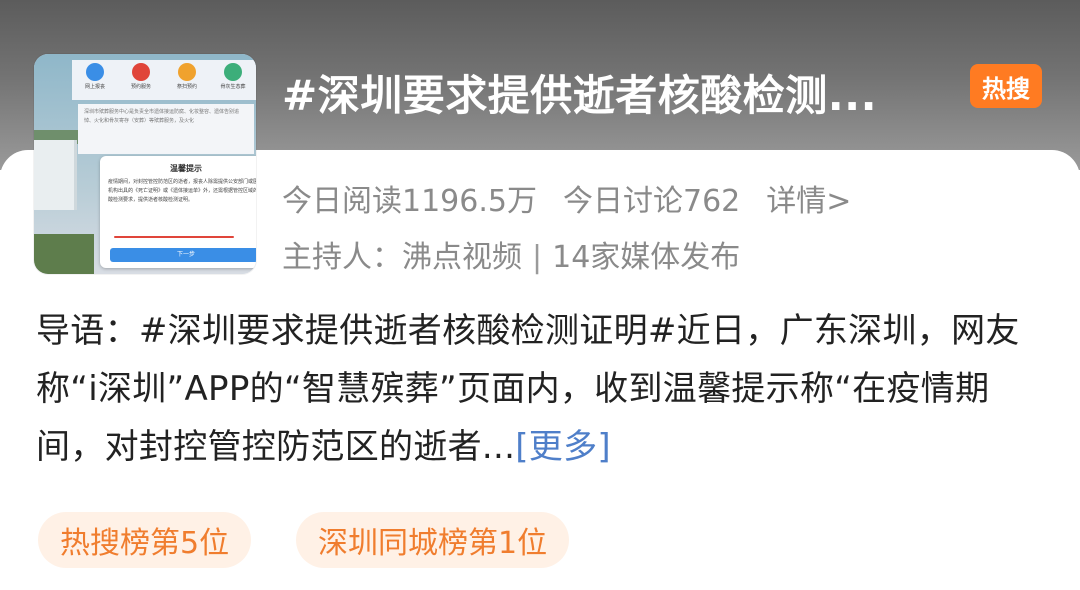 This screenshot has width=1080, height=590. What do you see at coordinates (646, 257) in the screenshot?
I see `media-count: 14家媒体发布` at bounding box center [646, 257].